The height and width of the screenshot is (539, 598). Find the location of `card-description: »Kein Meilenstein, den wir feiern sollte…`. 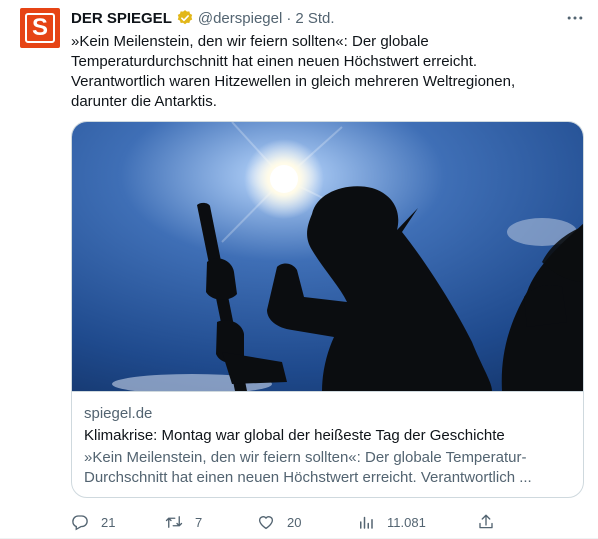

card-description: »Kein Meilenstein, den wir feiern sollte… is located at coordinates (308, 467).